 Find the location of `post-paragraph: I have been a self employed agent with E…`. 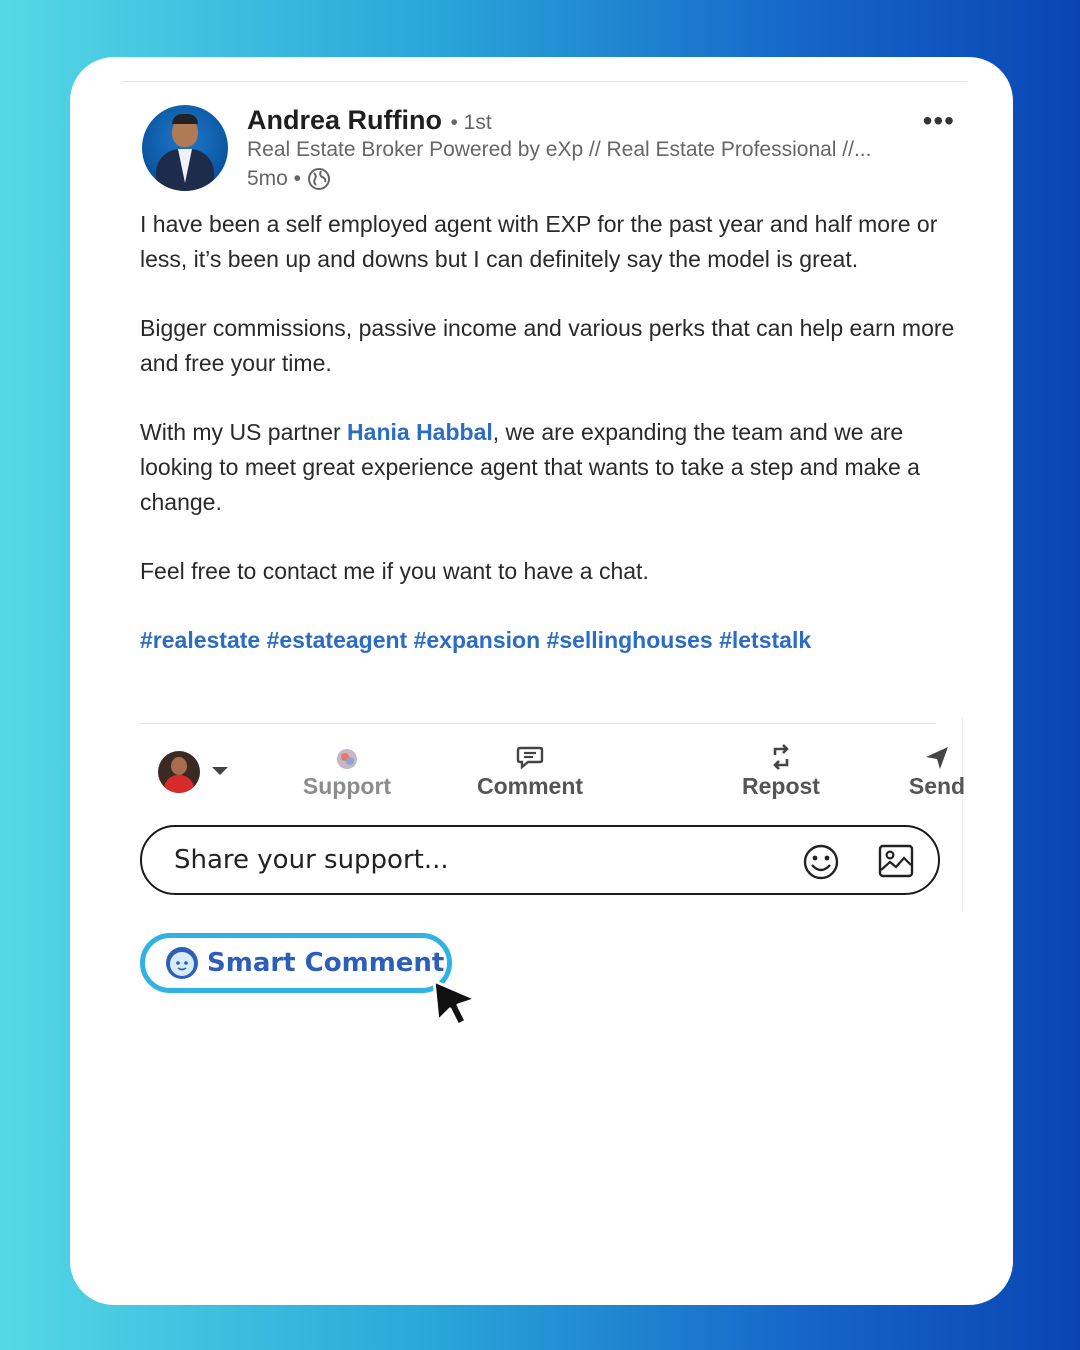

post-paragraph: I have been a self employed agent with E… is located at coordinates (539, 241).